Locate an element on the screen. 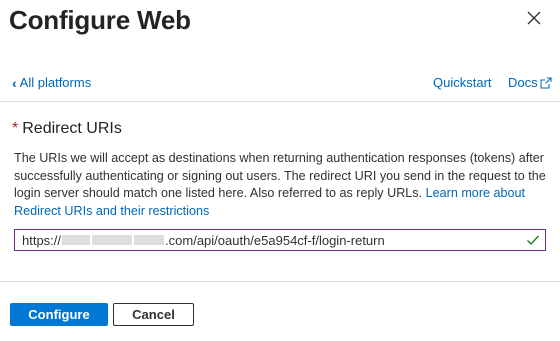 The width and height of the screenshot is (560, 341). page-title: Configure Web is located at coordinates (100, 20).